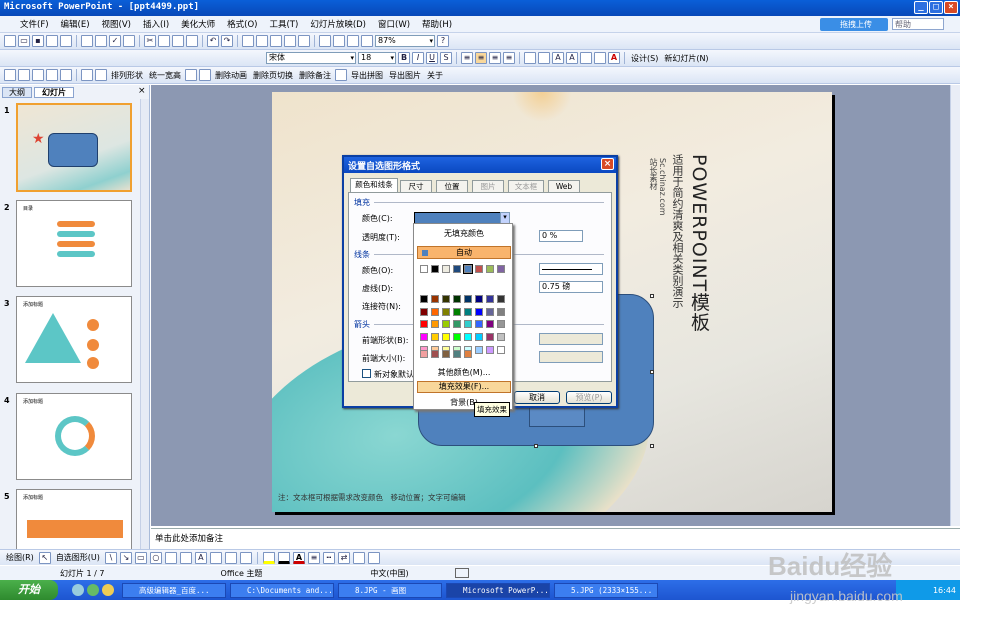 The height and width of the screenshot is (632, 1000). What do you see at coordinates (544, 58) in the screenshot?
I see `bullets-icon` at bounding box center [544, 58].